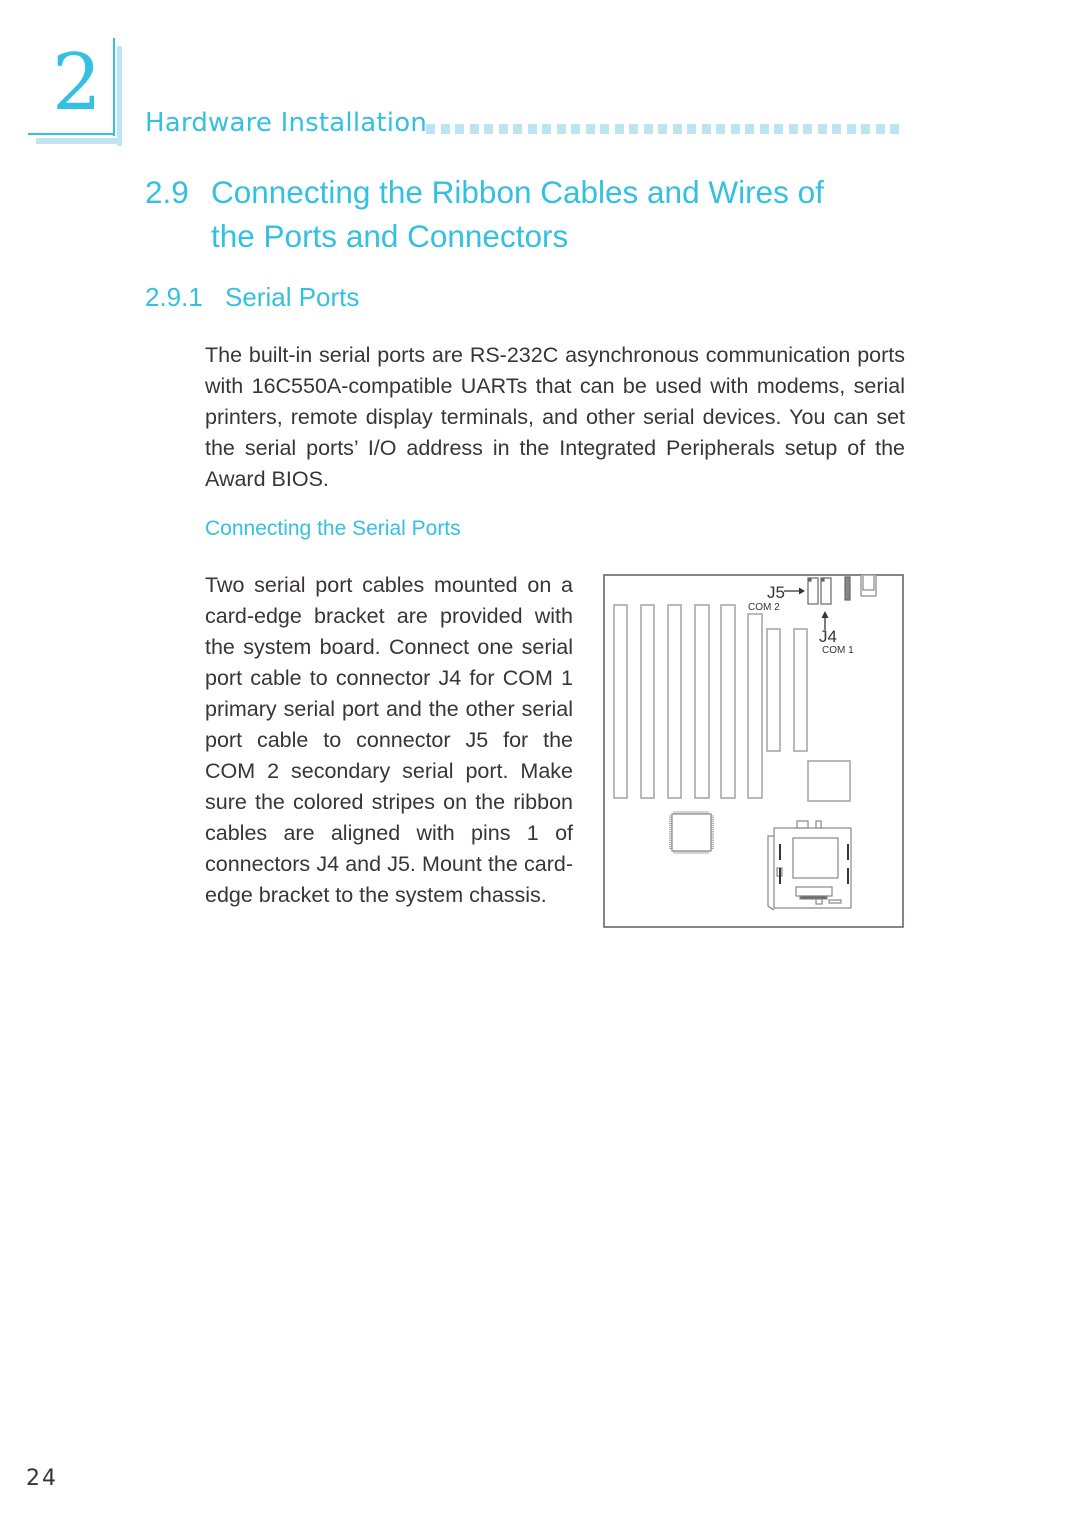  What do you see at coordinates (826, 591) in the screenshot?
I see `j4-header` at bounding box center [826, 591].